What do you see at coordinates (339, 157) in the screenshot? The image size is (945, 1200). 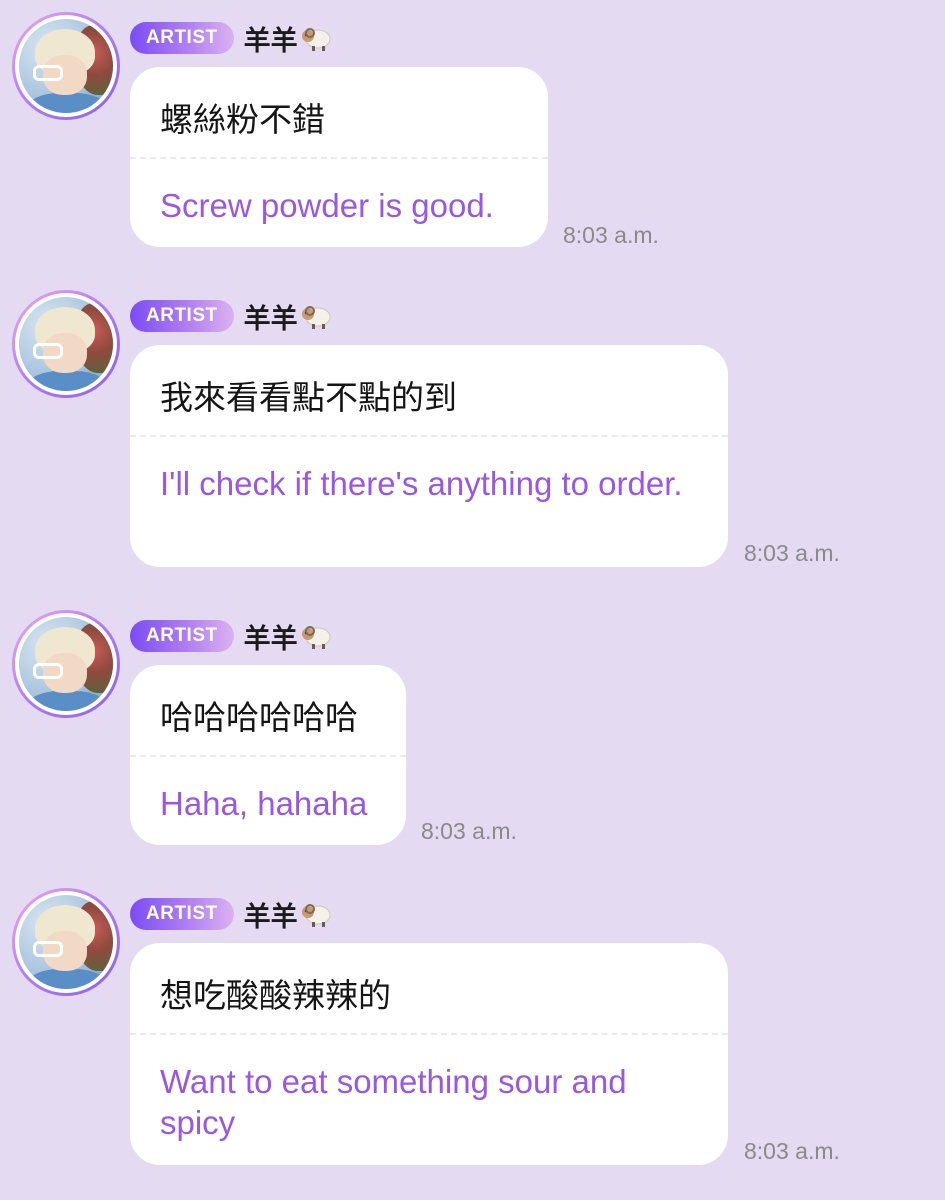 I see `message-bubble: 螺絲粉不錯 Screw powder is good.` at bounding box center [339, 157].